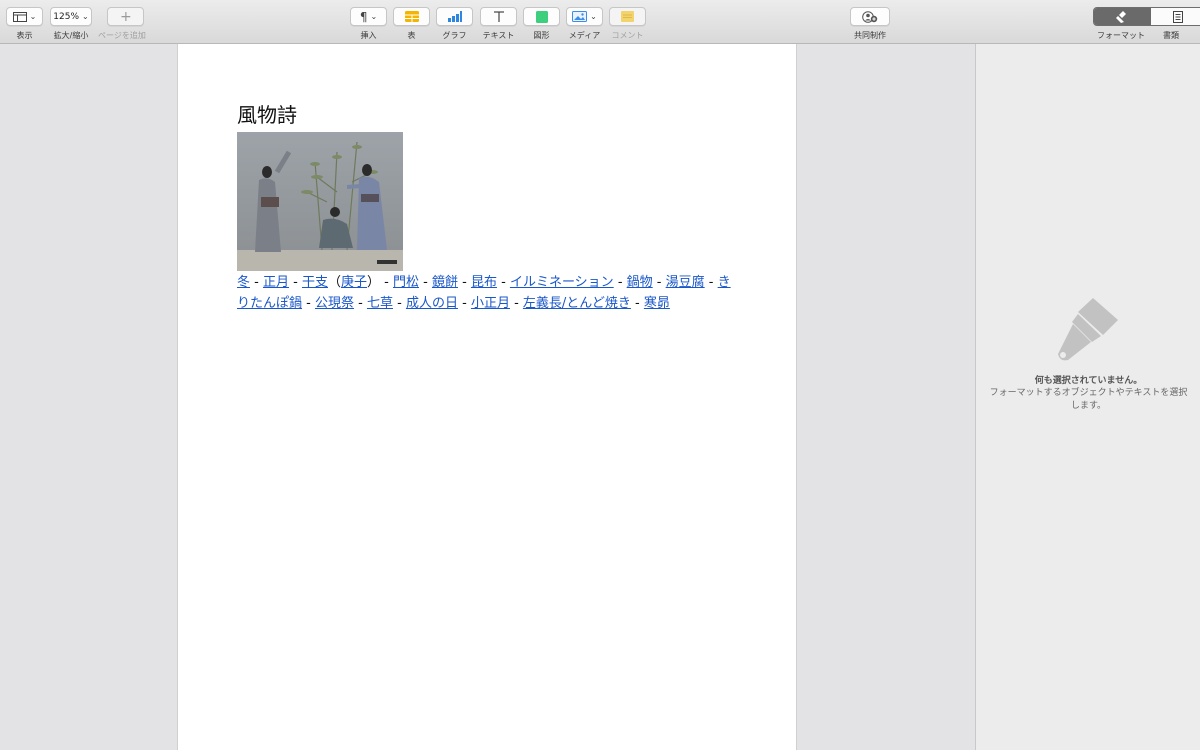 Image resolution: width=1200 pixels, height=750 pixels. I want to click on table-icon, so click(411, 16).